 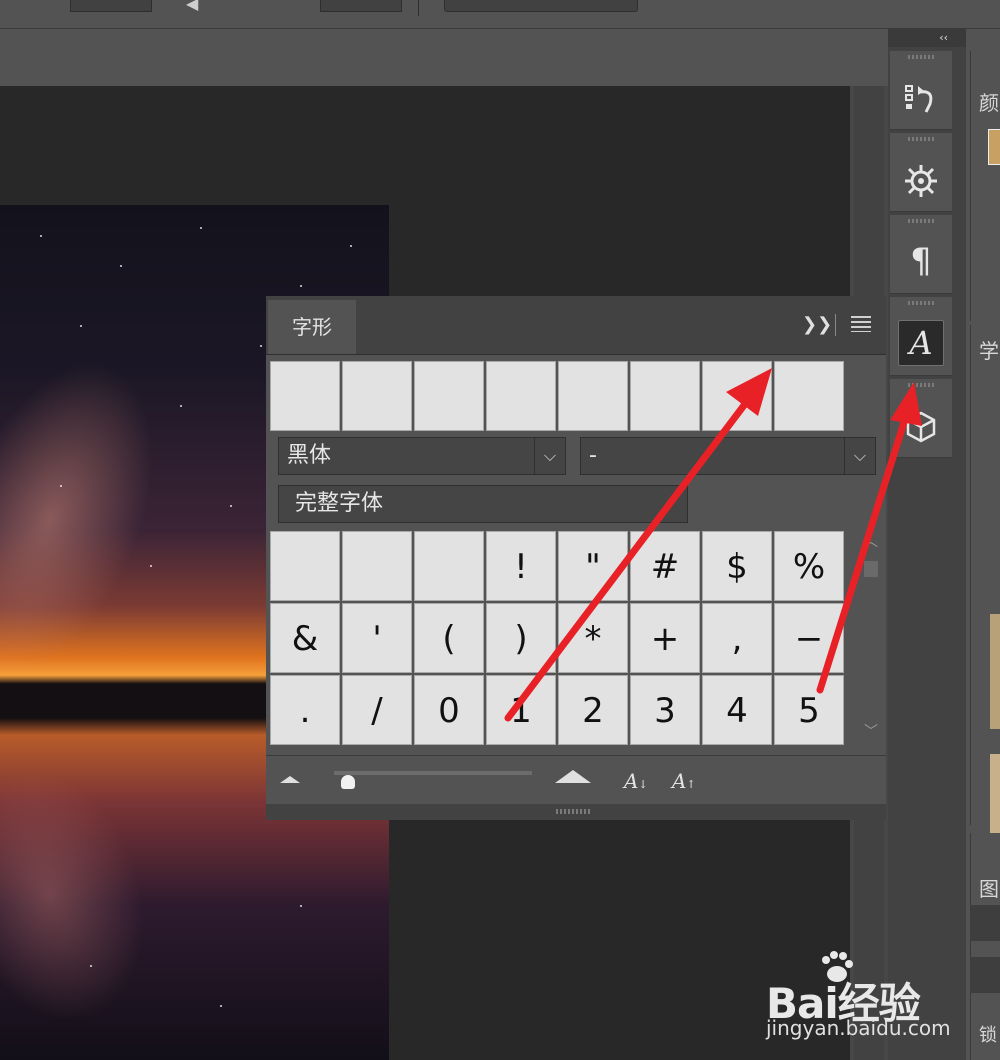 I want to click on history-panel-button, so click(x=921, y=90).